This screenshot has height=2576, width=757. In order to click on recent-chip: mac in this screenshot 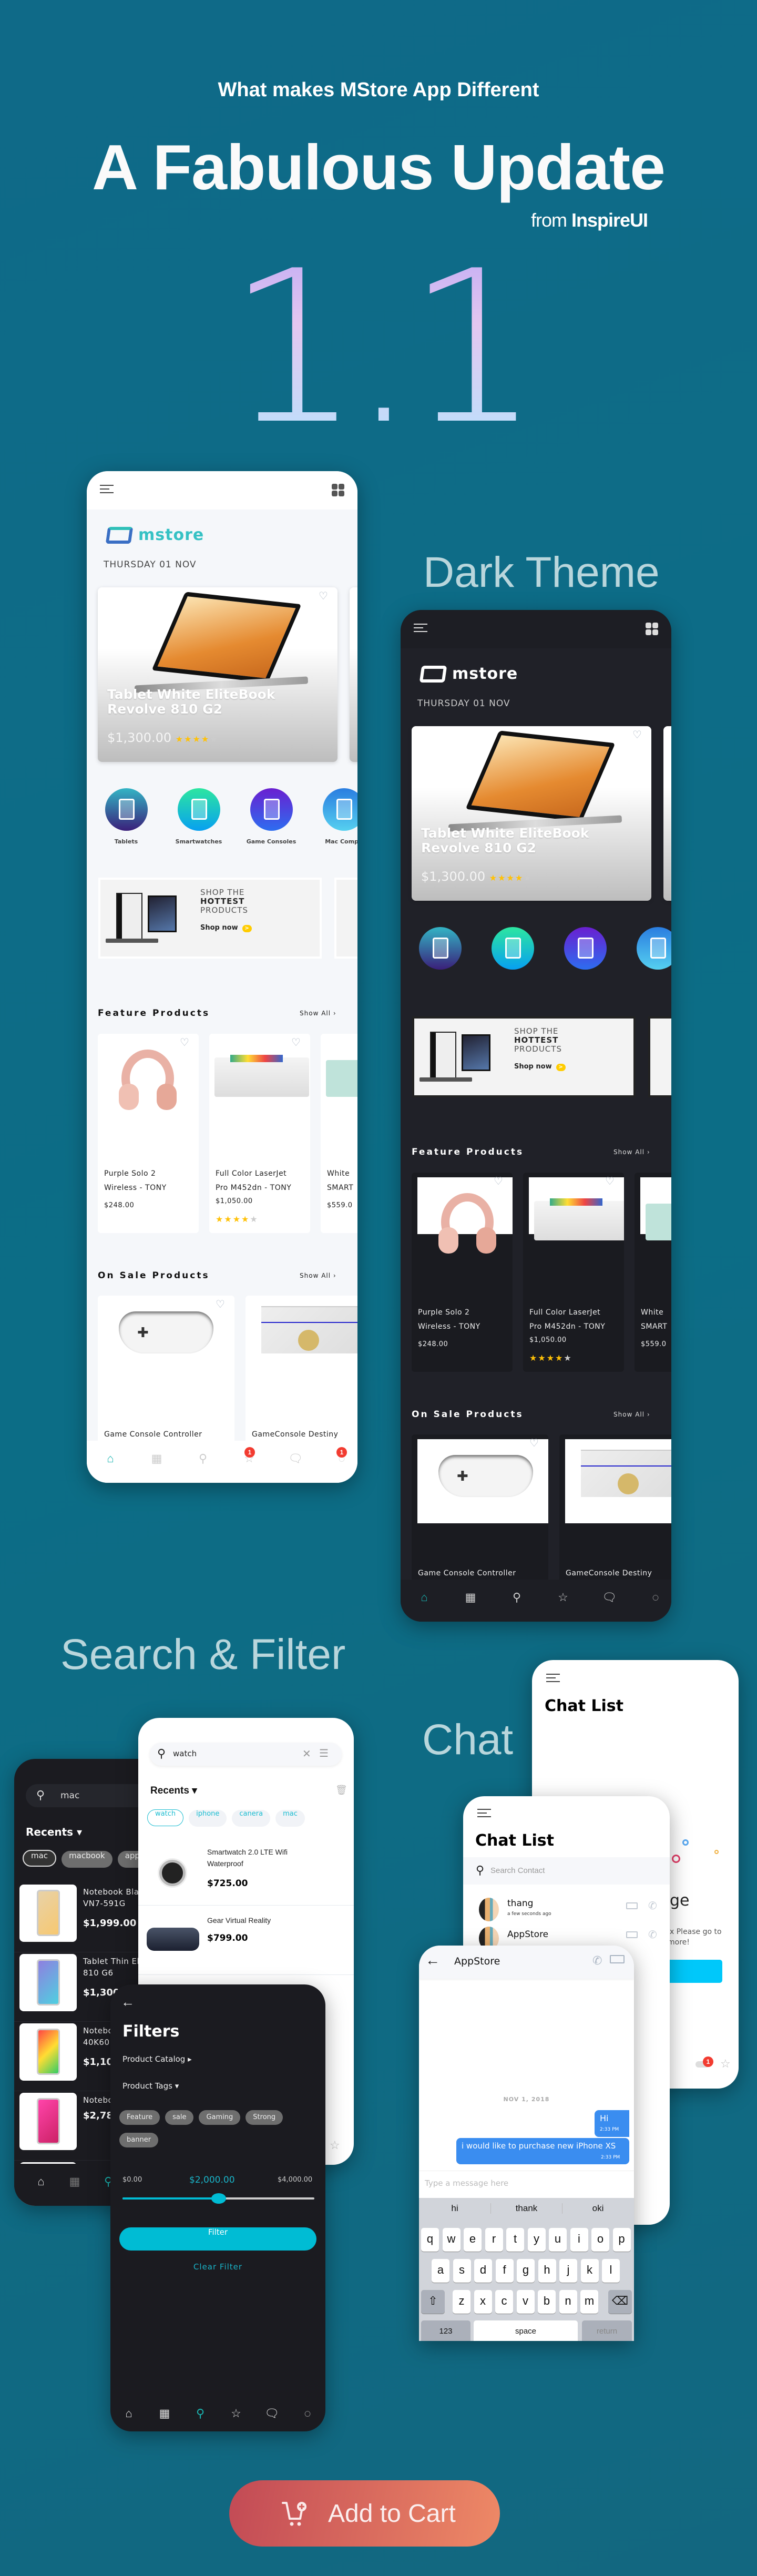, I will do `click(290, 1818)`.